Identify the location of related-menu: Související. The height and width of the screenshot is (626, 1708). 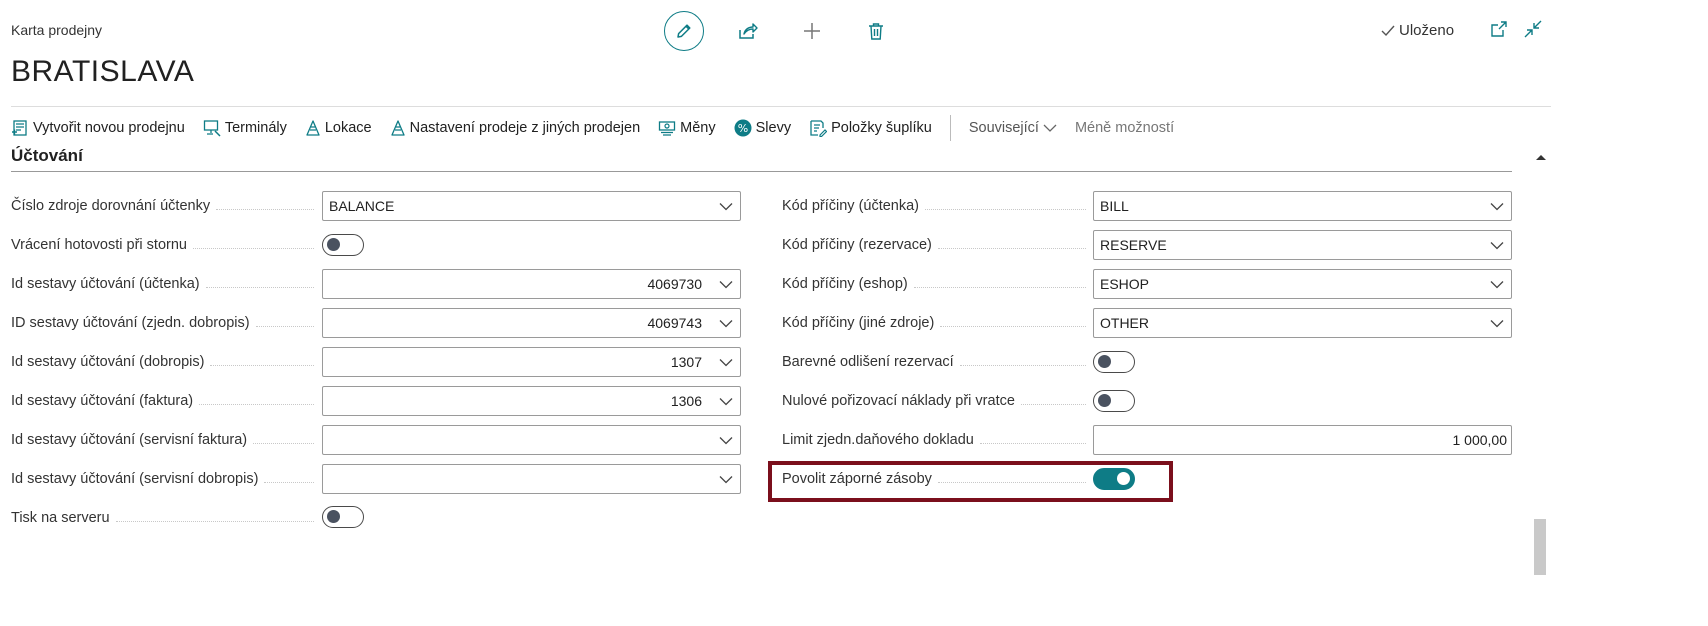
(1013, 128).